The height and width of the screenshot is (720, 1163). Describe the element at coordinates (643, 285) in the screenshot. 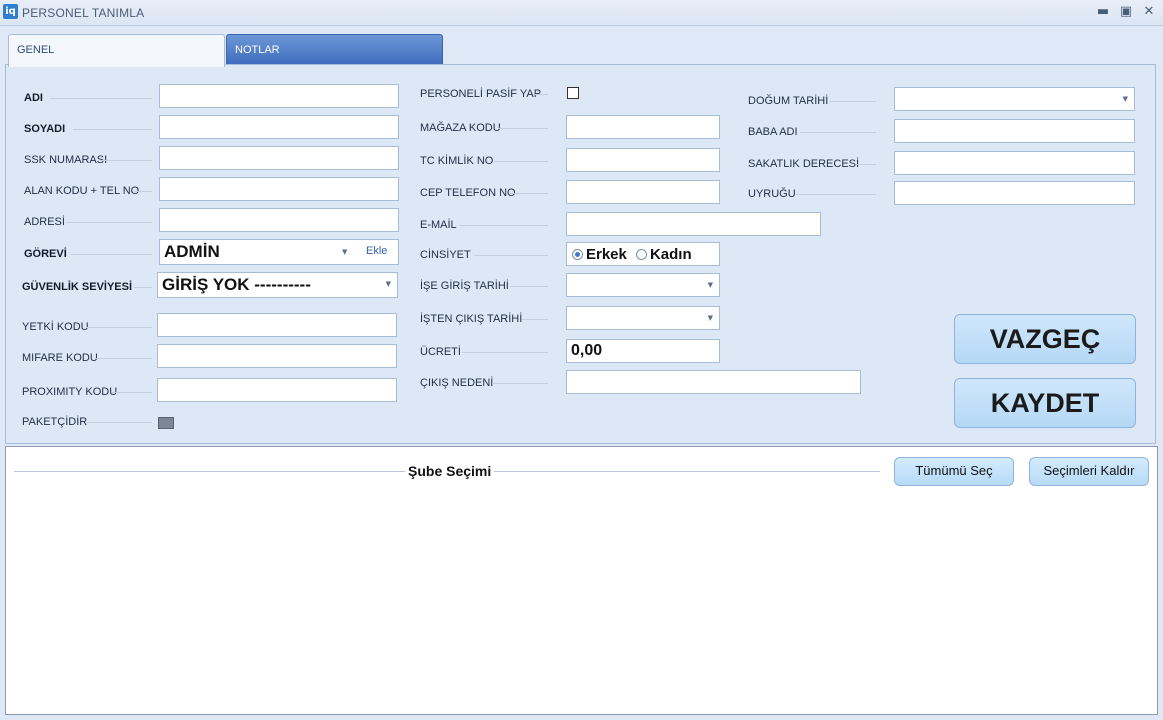

I see `ise-giris-date: ▼` at that location.